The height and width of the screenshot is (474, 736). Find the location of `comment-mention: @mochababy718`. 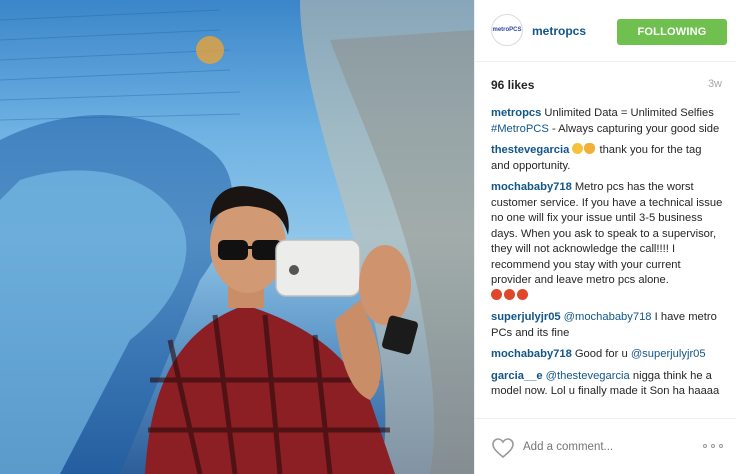

comment-mention: @mochababy718 is located at coordinates (608, 317).